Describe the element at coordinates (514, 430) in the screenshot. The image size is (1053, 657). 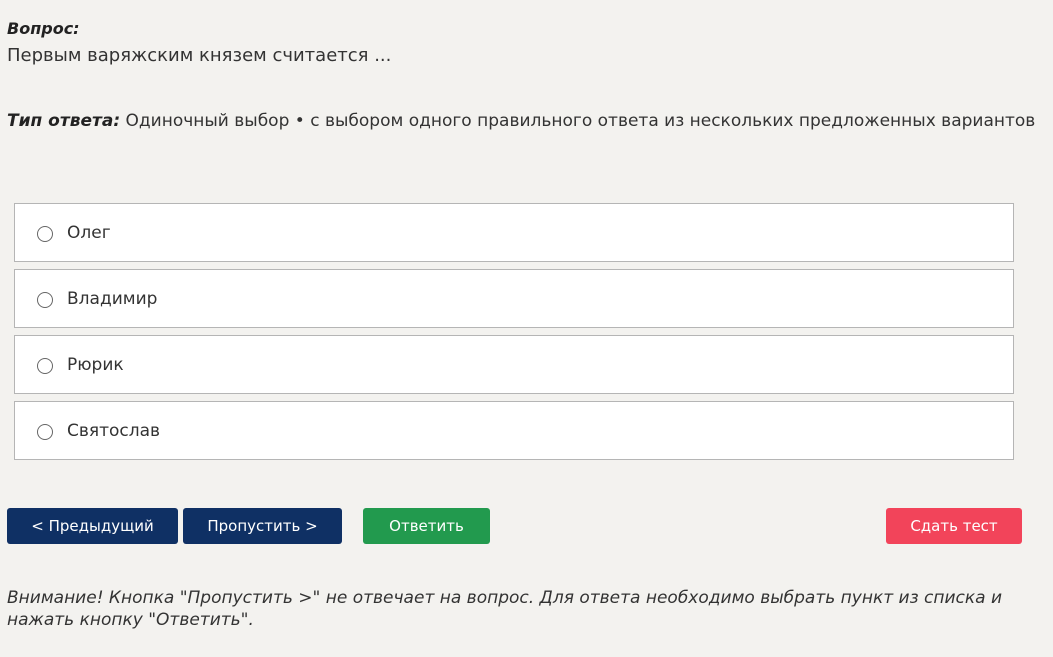
I see `option-item: Святослав` at that location.